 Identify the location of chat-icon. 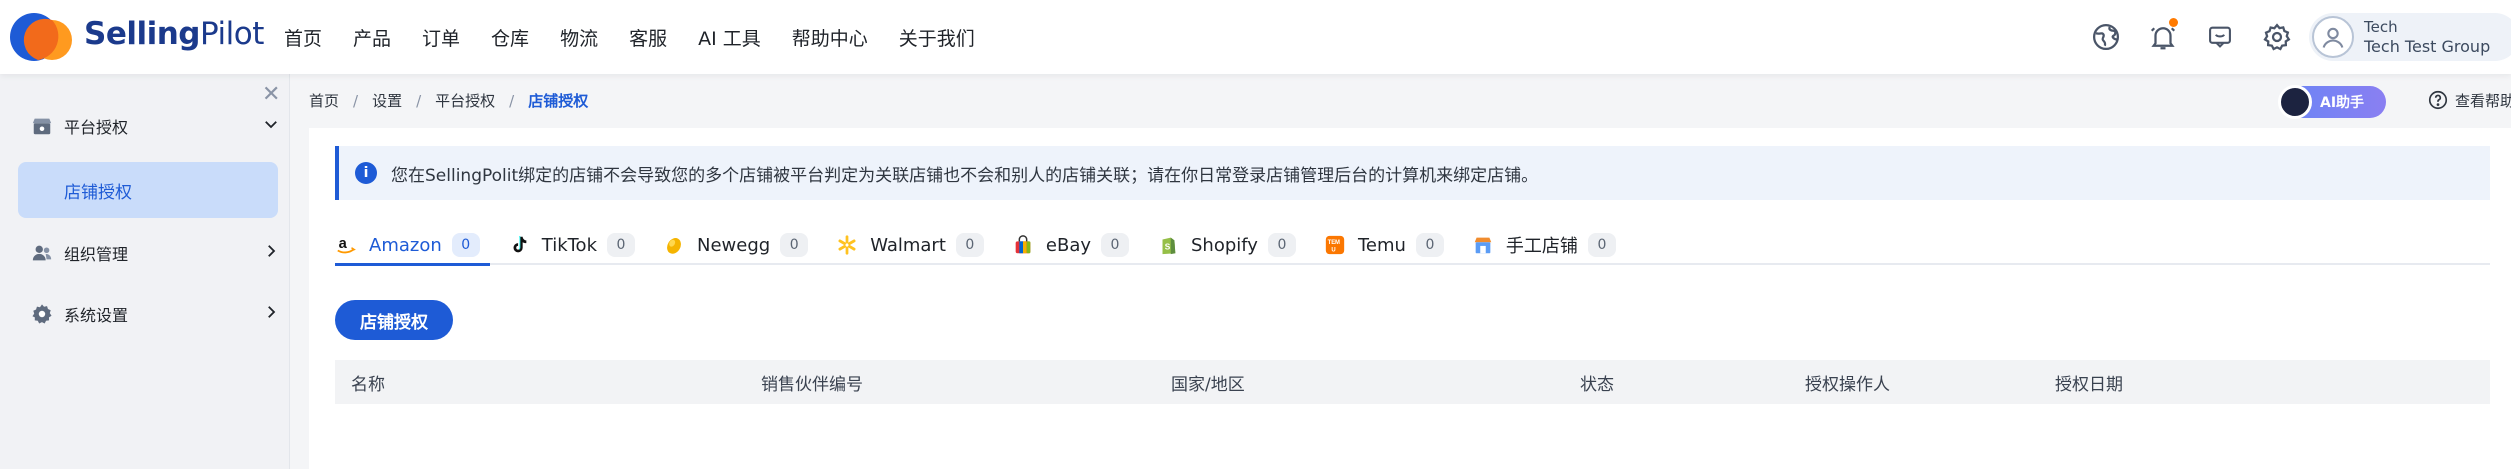
(2220, 37).